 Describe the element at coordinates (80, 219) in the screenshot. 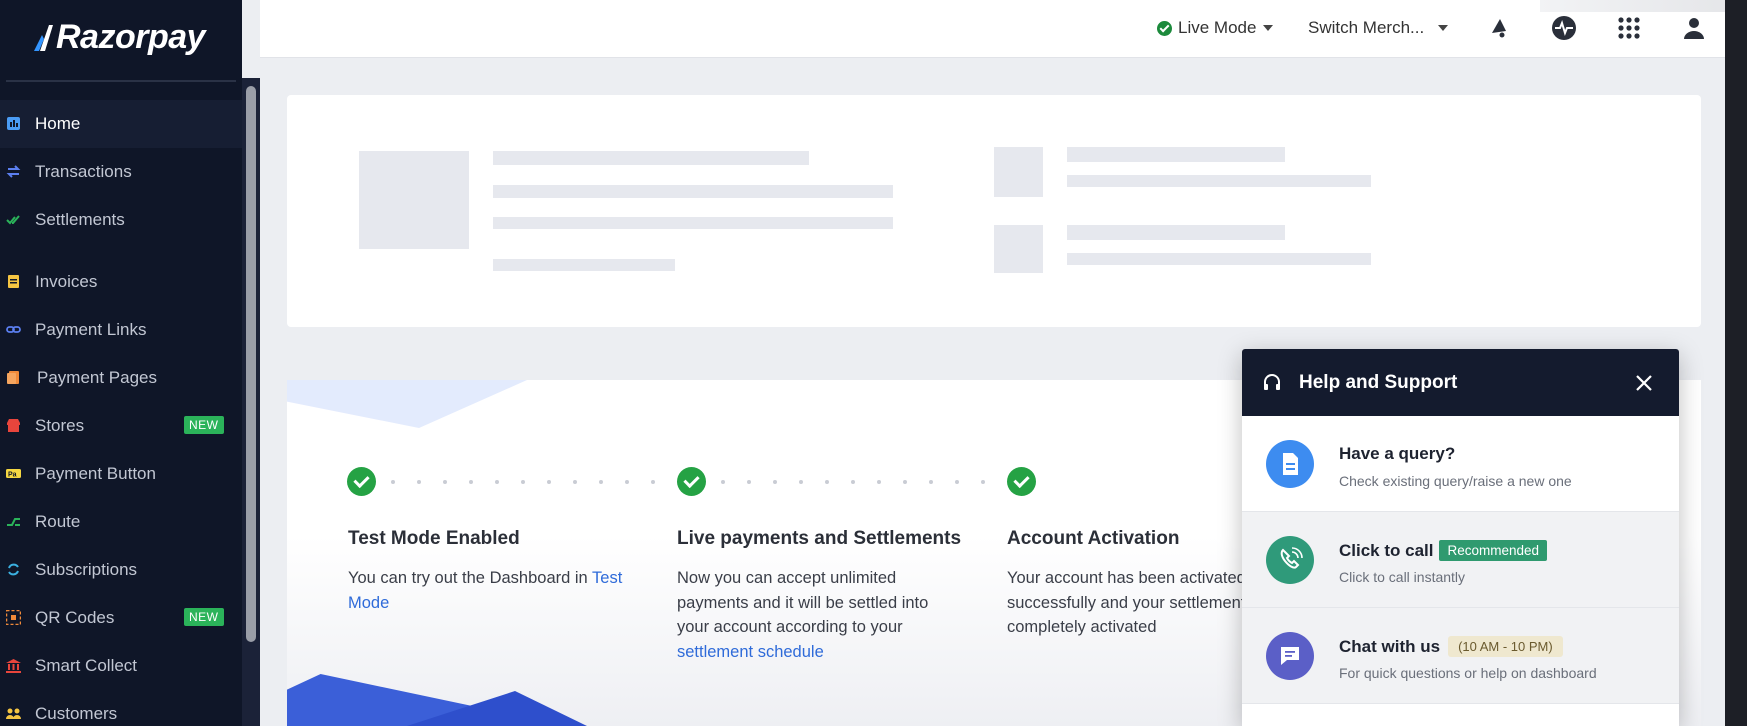

I see `sidebar-item-label: Settlements` at that location.